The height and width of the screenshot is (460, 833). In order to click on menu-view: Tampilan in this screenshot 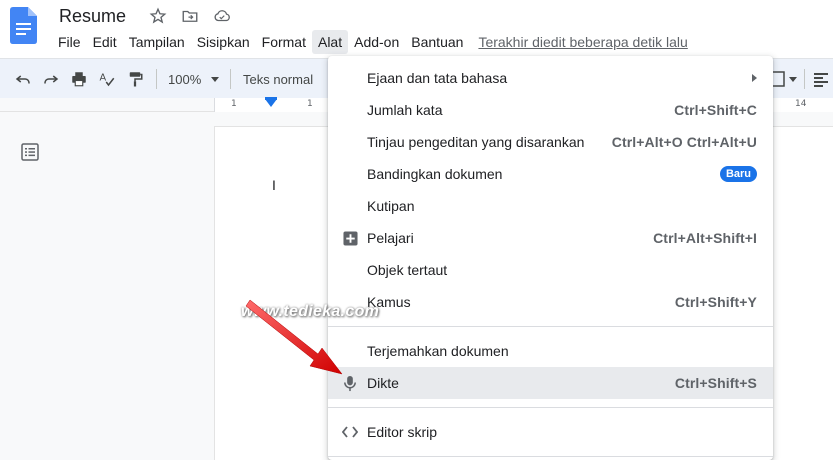, I will do `click(157, 42)`.